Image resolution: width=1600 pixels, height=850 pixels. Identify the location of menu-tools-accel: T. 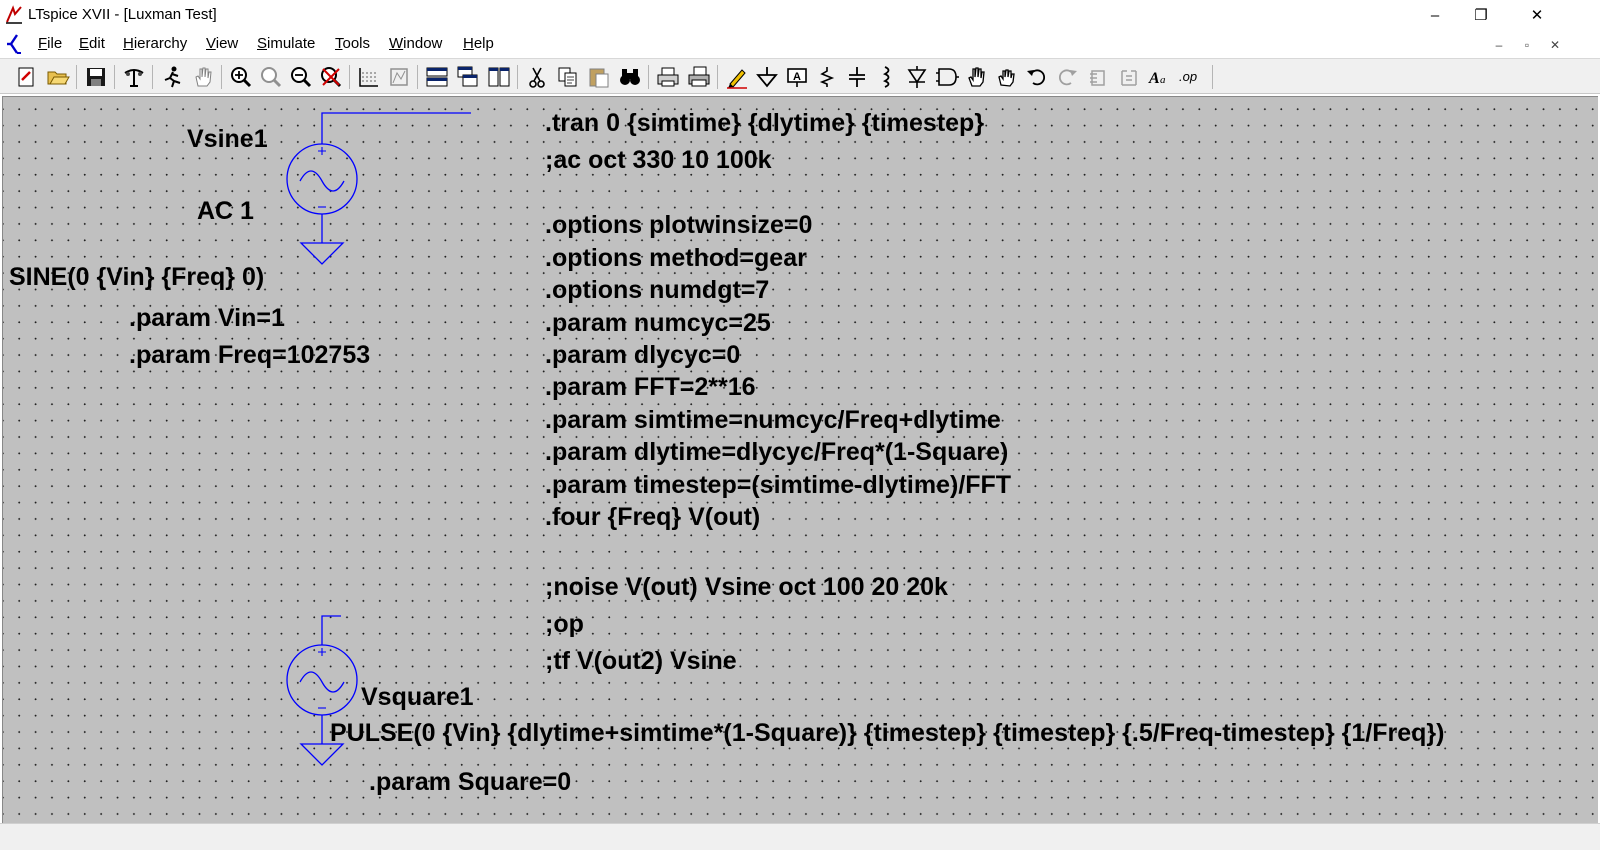
(339, 43).